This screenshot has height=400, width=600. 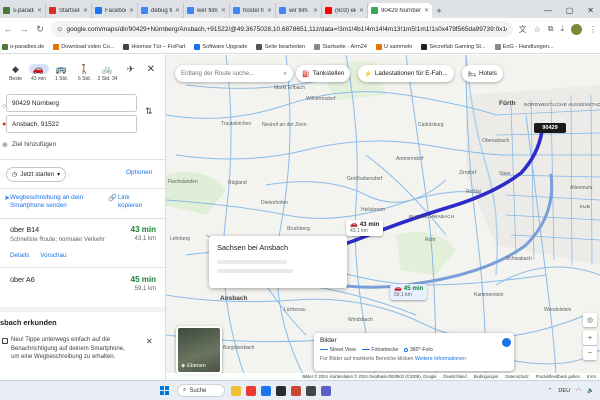 I want to click on chip-gas-stations: ⛽ Tankstellen, so click(x=323, y=73).